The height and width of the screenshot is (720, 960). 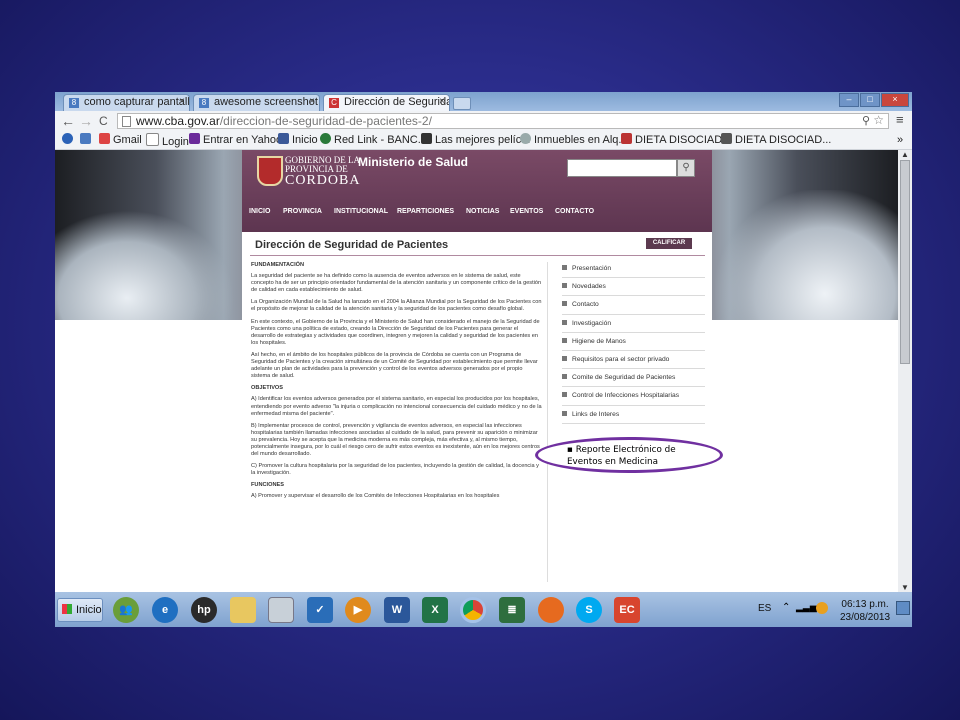 I want to click on show-hidden-icons-icon: ⌃, so click(x=786, y=607).